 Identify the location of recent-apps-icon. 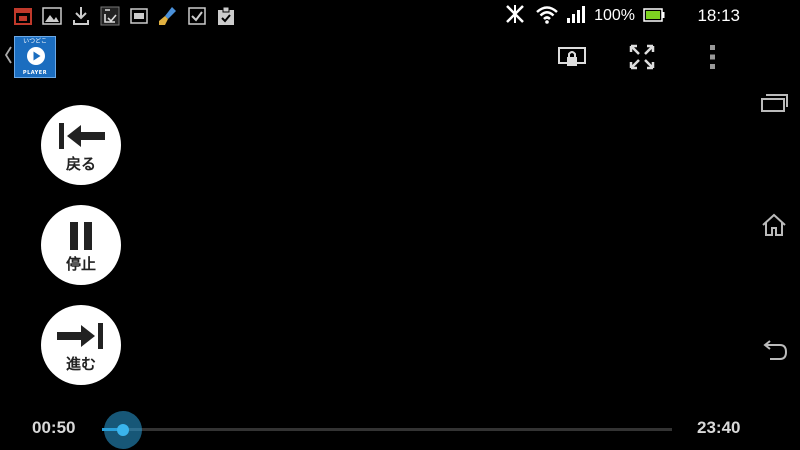
(774, 103).